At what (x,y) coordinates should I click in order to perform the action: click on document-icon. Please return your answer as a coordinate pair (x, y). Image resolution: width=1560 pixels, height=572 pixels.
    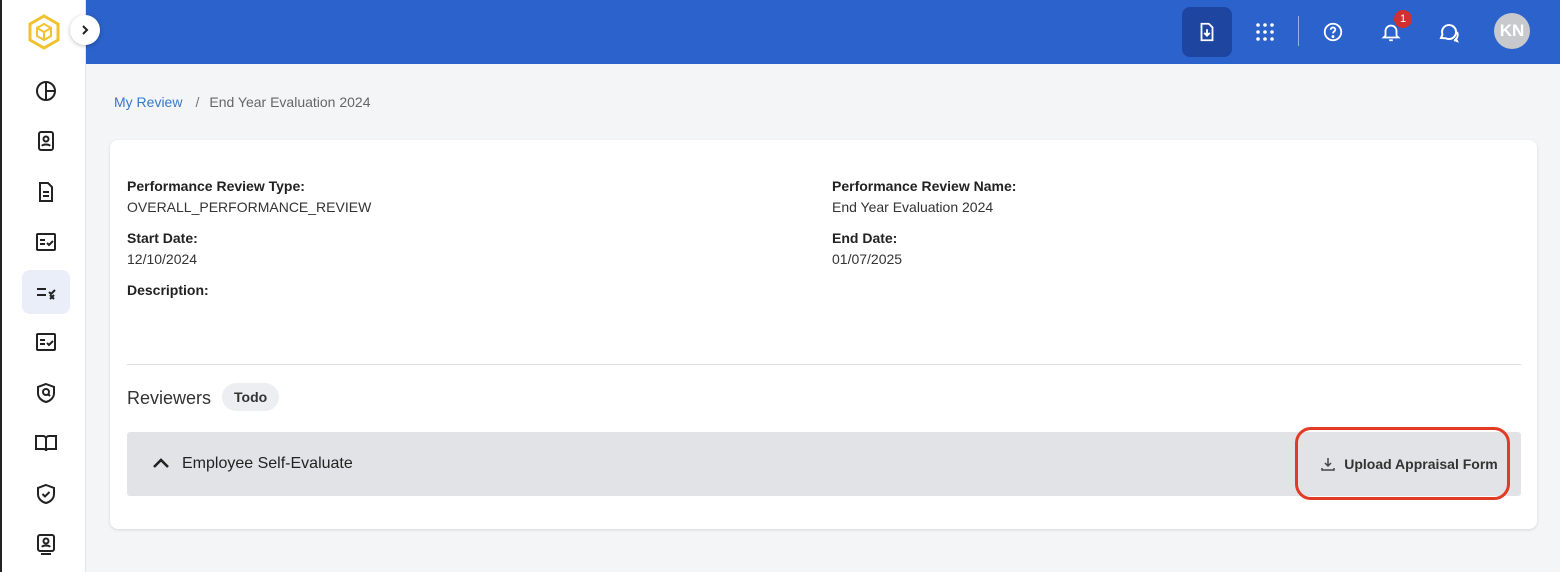
    Looking at the image, I should click on (46, 192).